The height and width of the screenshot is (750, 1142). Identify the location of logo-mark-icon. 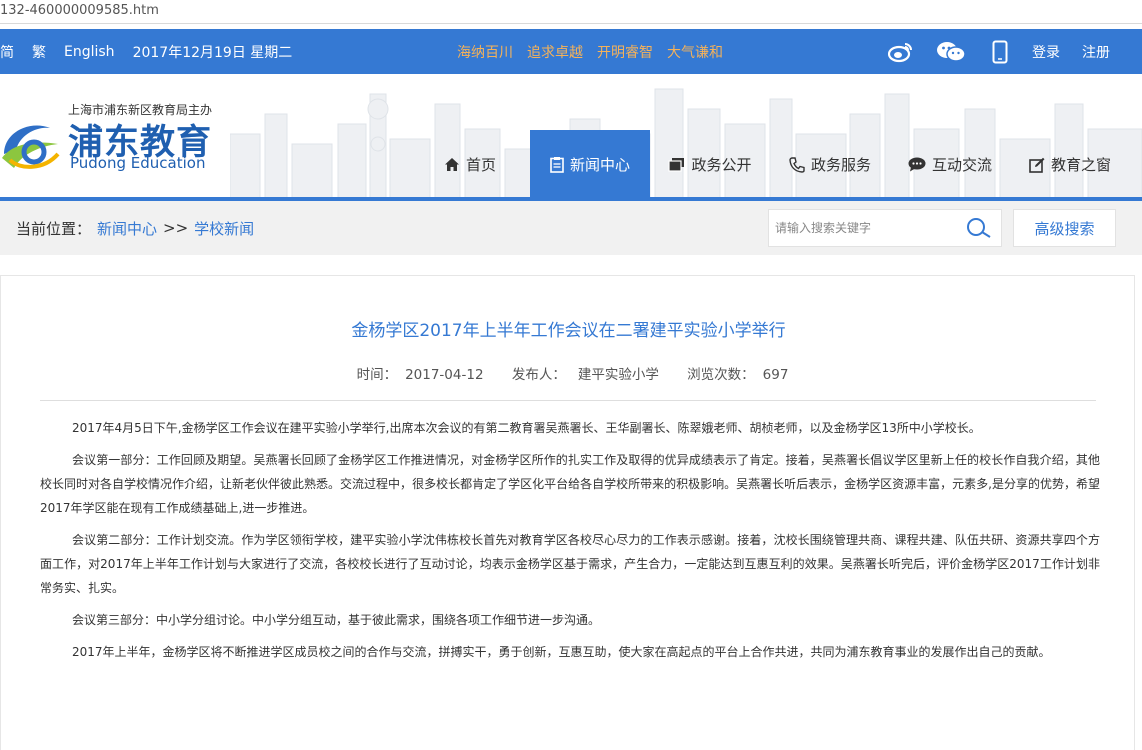
(31, 147).